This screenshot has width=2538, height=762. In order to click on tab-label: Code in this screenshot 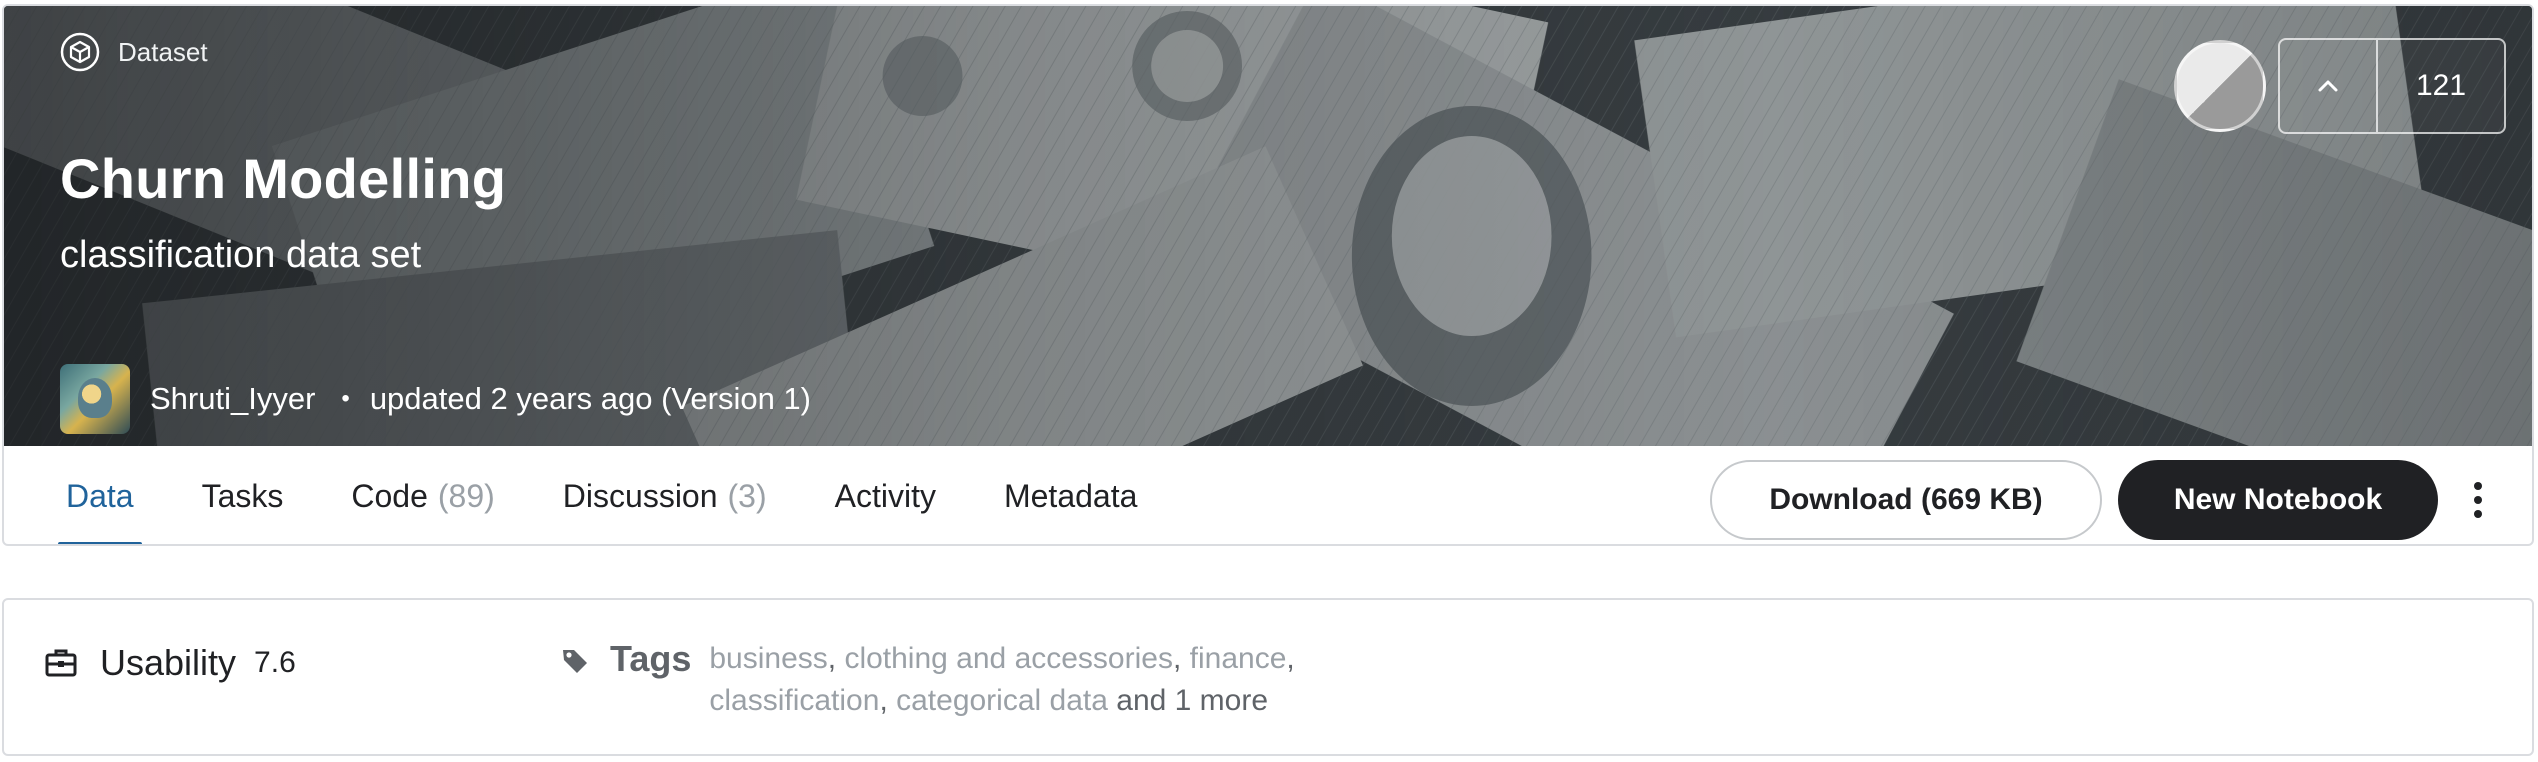, I will do `click(389, 495)`.